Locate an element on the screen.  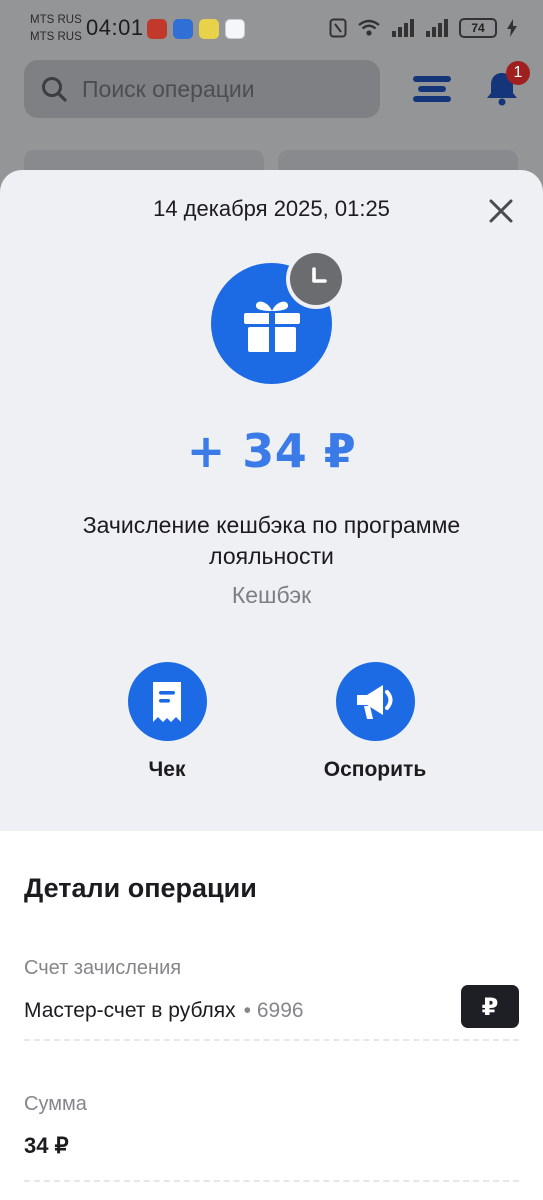
account-value: Мастер-счет в рублях • 6996 is located at coordinates (164, 1011).